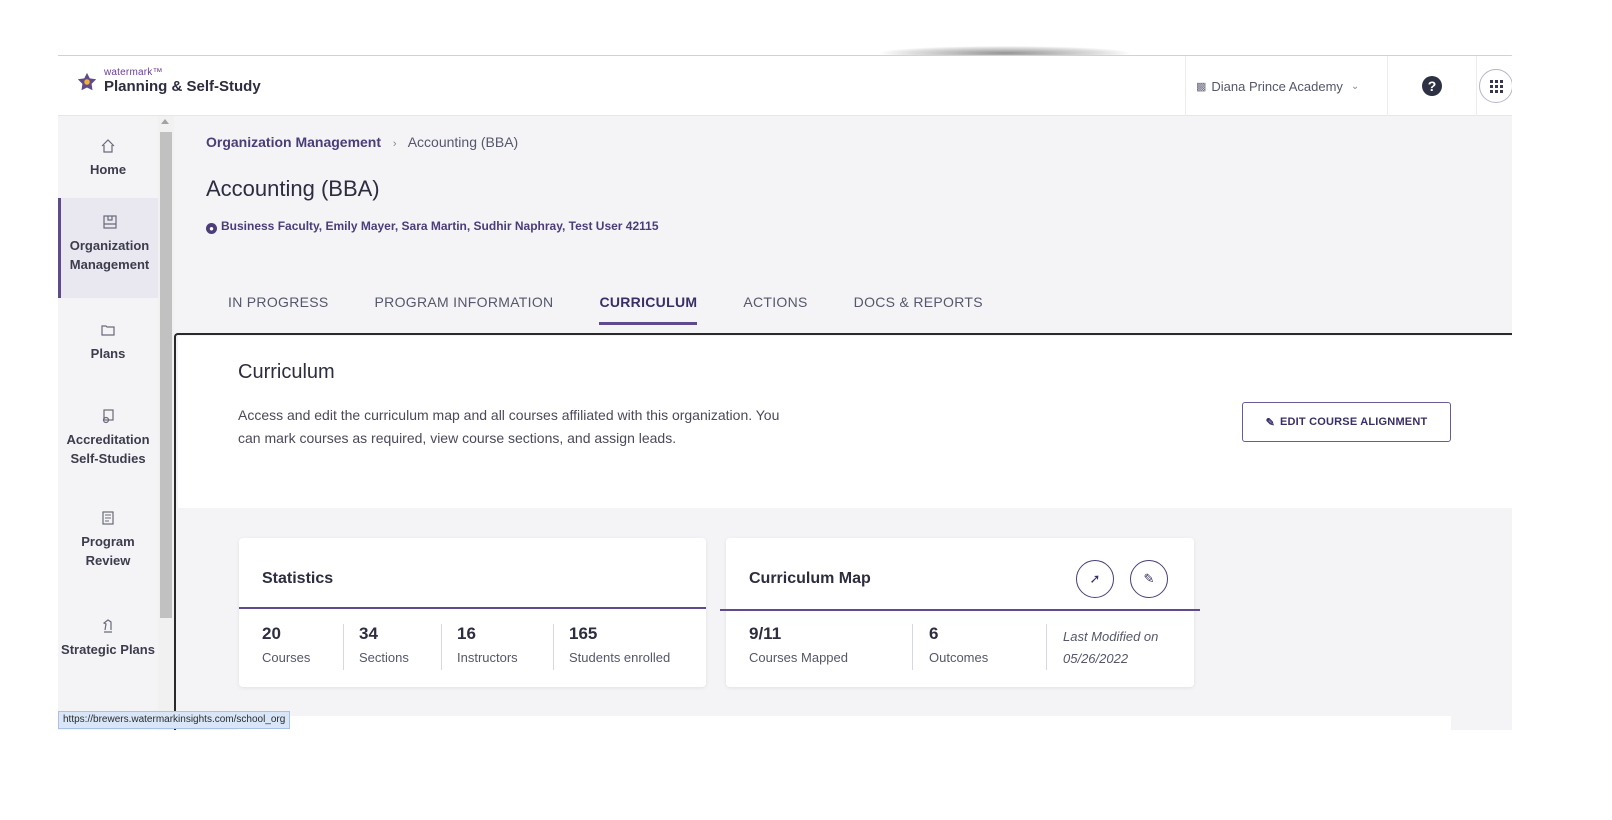 The width and height of the screenshot is (1612, 820). Describe the element at coordinates (165, 121) in the screenshot. I see `scroll-up-arrow-icon` at that location.